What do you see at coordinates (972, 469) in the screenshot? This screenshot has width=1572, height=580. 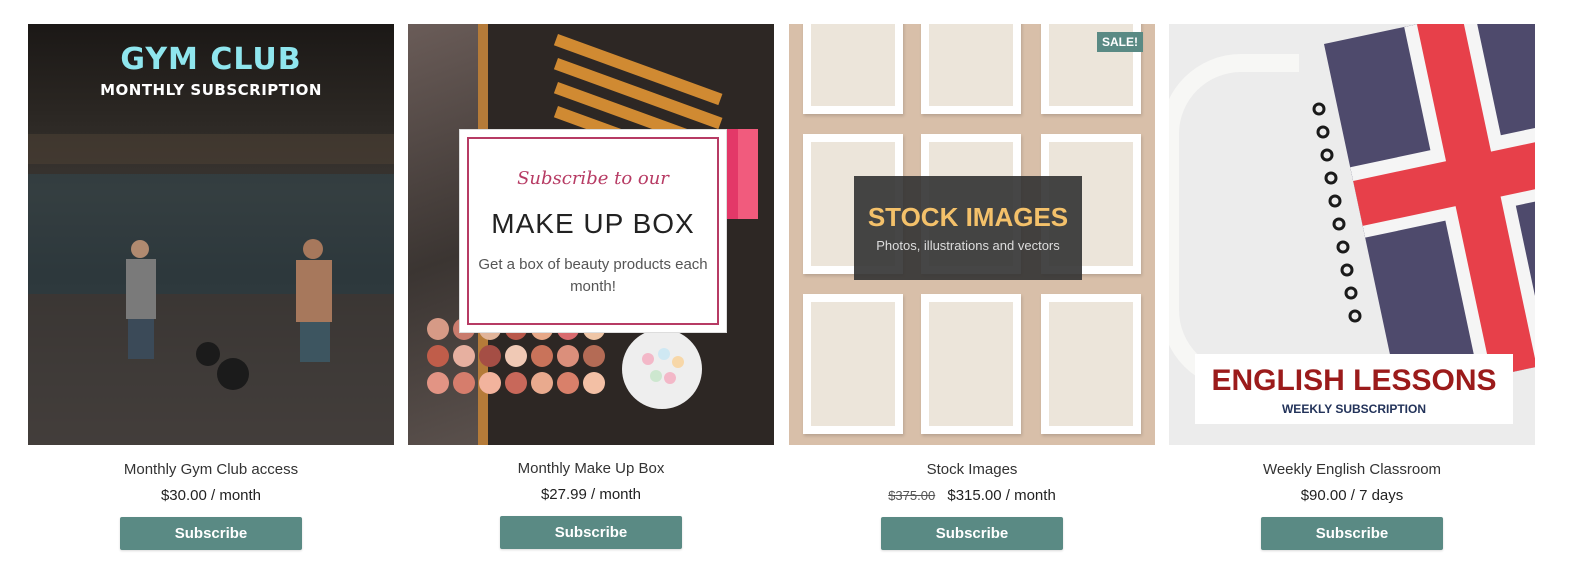 I see `product-title: Stock Images` at bounding box center [972, 469].